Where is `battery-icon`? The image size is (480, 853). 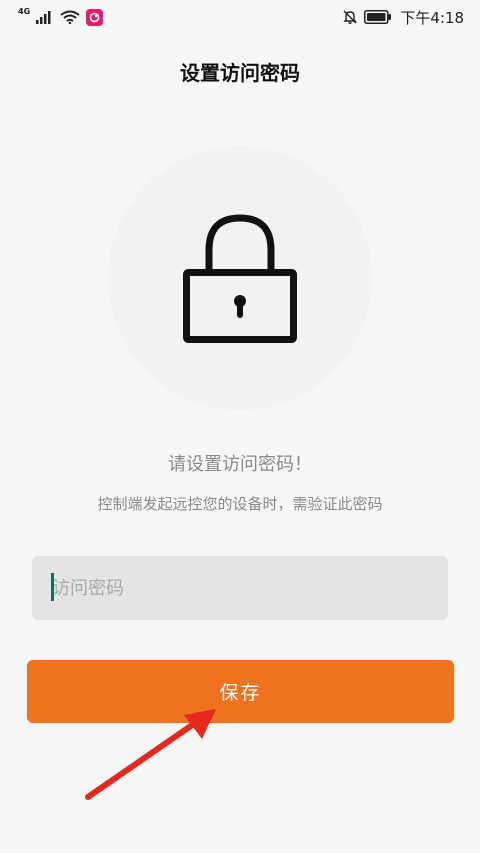 battery-icon is located at coordinates (378, 17).